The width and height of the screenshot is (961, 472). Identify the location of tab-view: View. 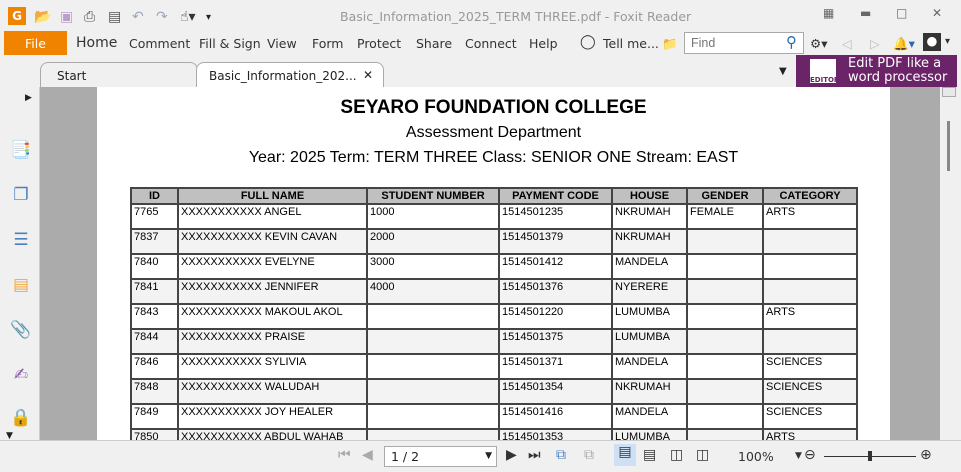
(282, 43).